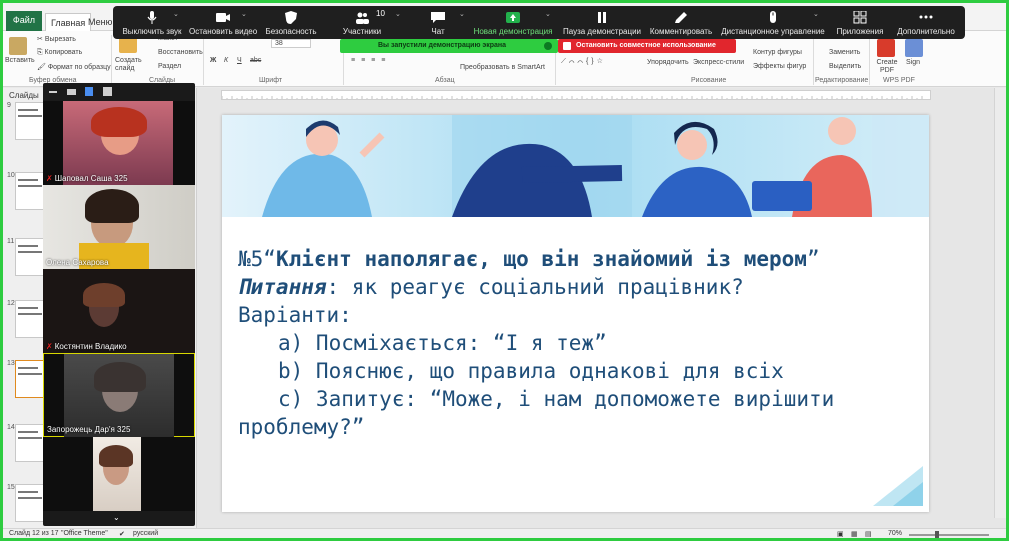  I want to click on mic-off-icon: ✗, so click(49, 346).